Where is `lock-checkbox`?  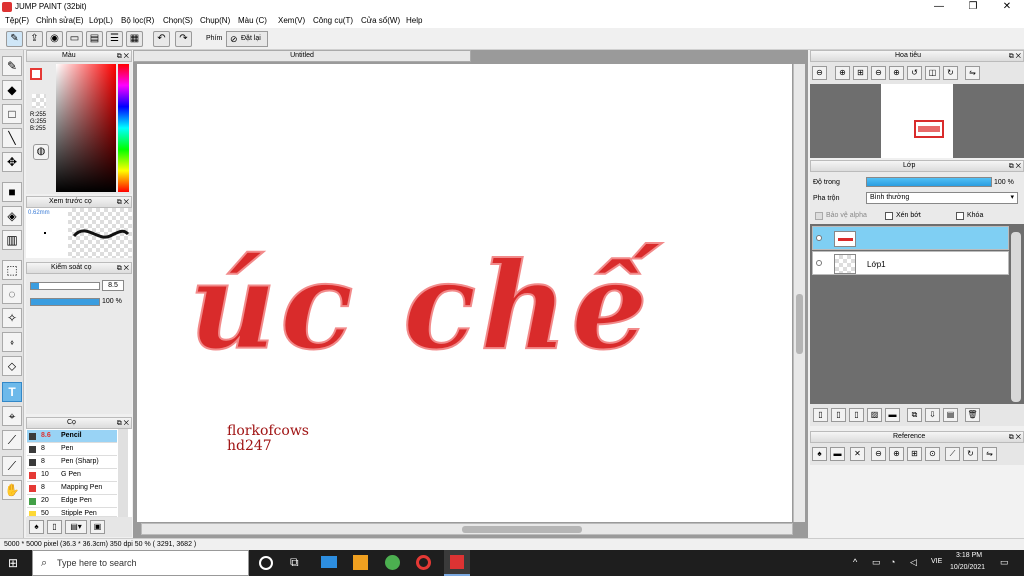 lock-checkbox is located at coordinates (960, 216).